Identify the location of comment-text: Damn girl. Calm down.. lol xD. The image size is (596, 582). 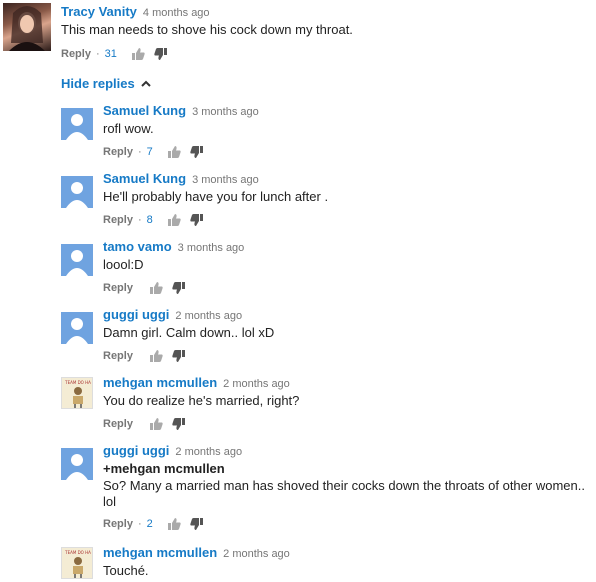
(189, 332).